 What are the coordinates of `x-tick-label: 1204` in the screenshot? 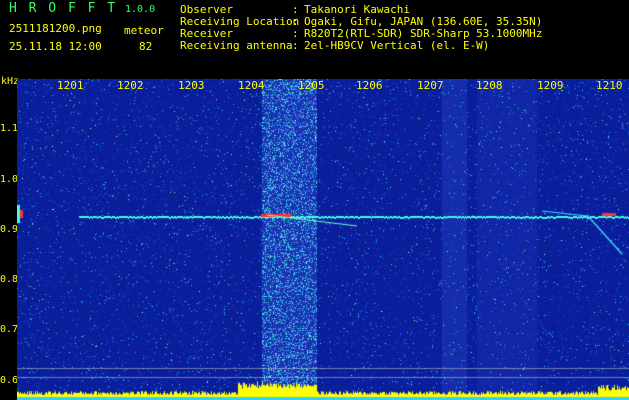 It's located at (251, 85).